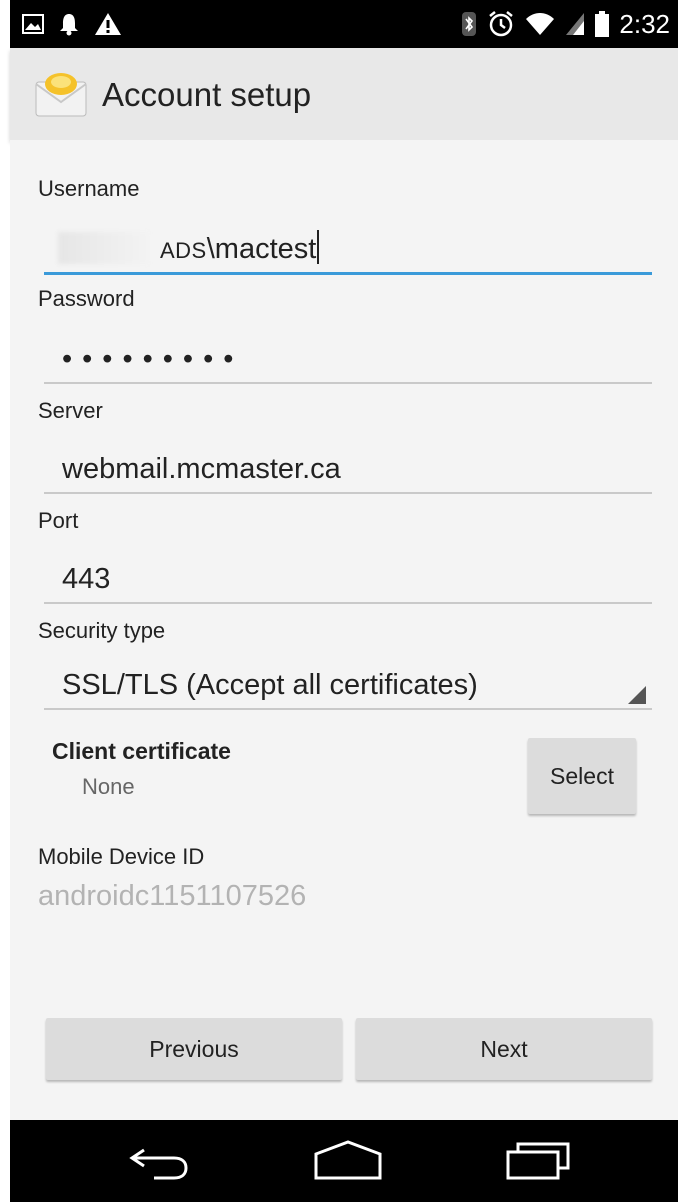 This screenshot has width=678, height=1202. What do you see at coordinates (160, 1162) in the screenshot?
I see `back-icon` at bounding box center [160, 1162].